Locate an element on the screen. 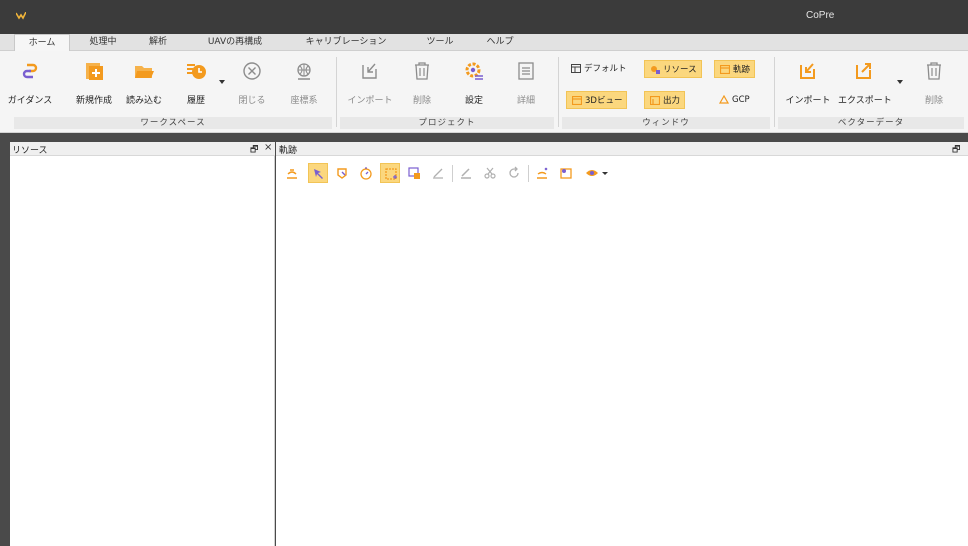 The width and height of the screenshot is (968, 546). close-button: 閉じる is located at coordinates (252, 86).